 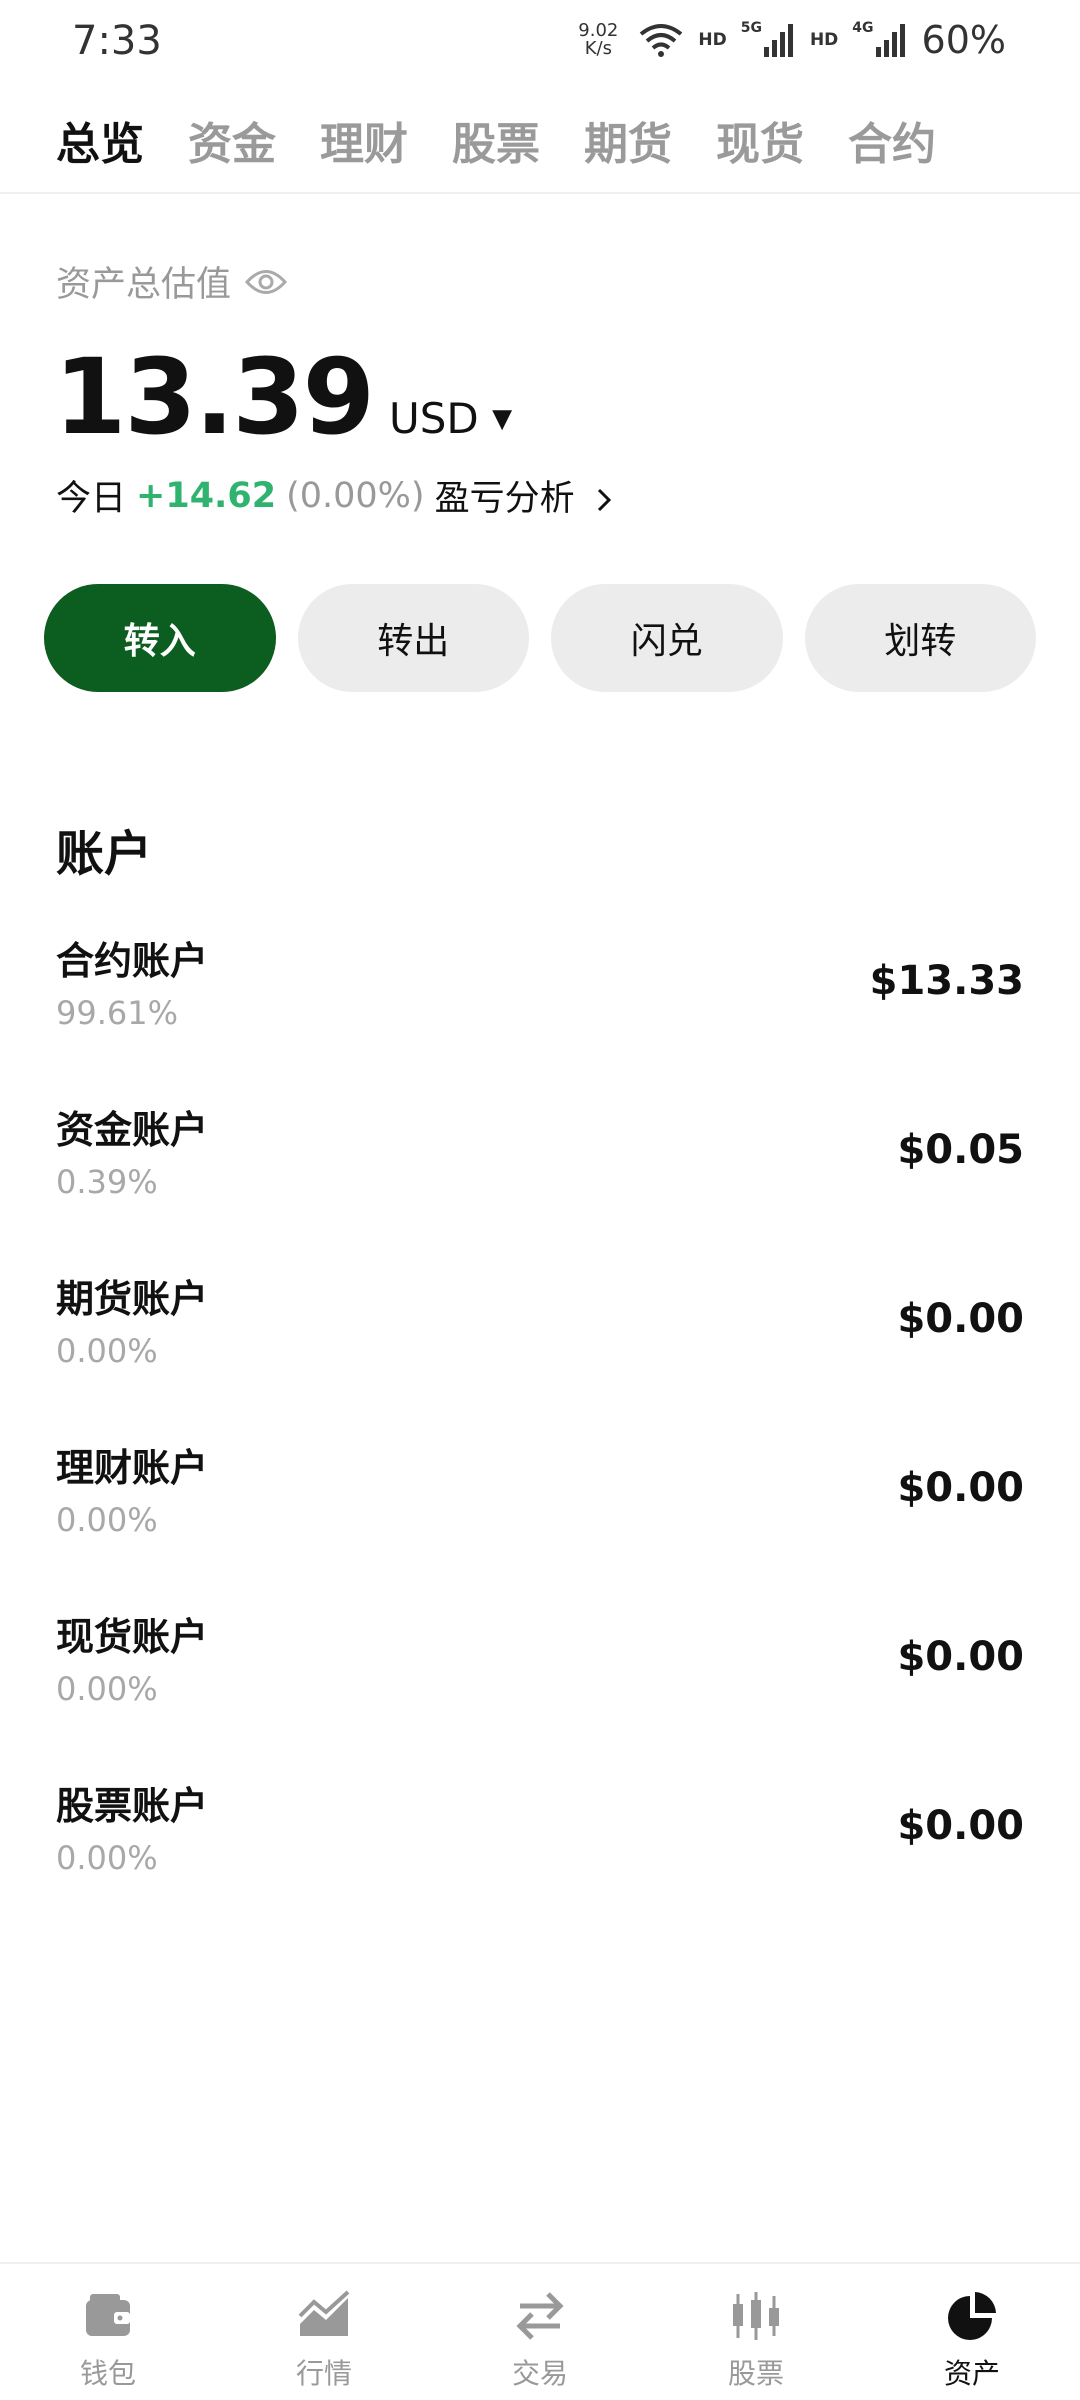 What do you see at coordinates (661, 40) in the screenshot?
I see `wifi-icon` at bounding box center [661, 40].